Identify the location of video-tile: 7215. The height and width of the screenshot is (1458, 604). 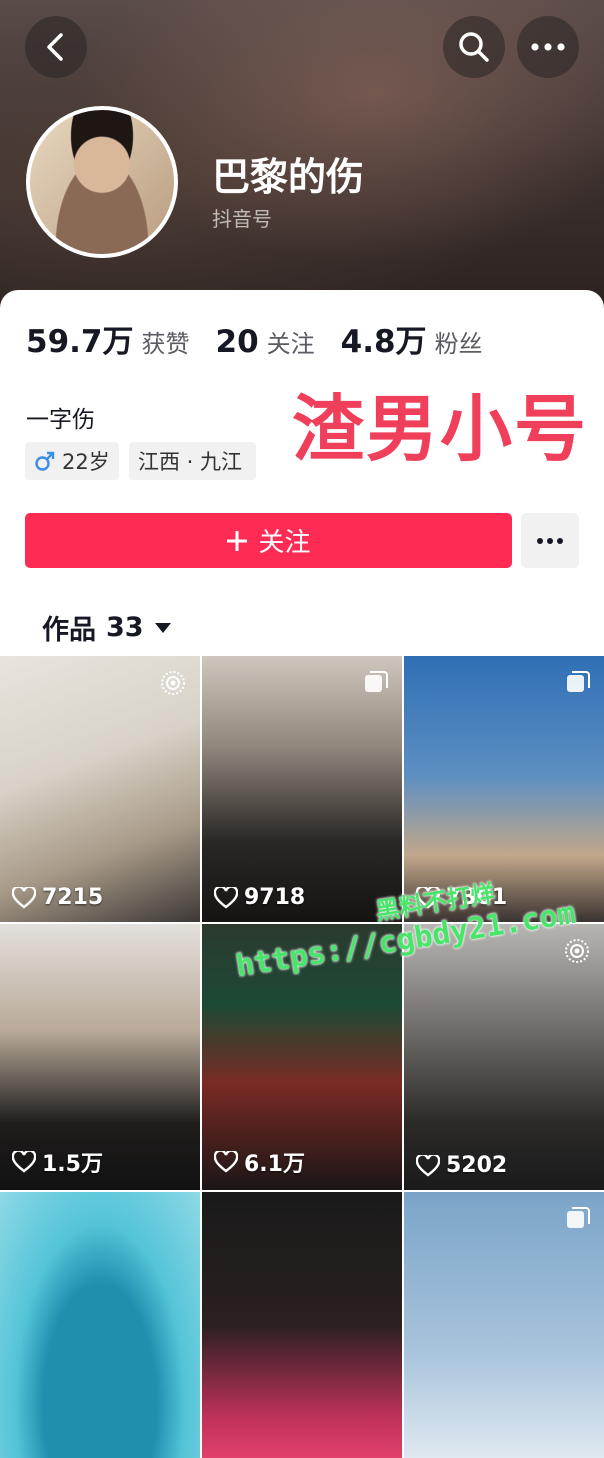
(100, 789).